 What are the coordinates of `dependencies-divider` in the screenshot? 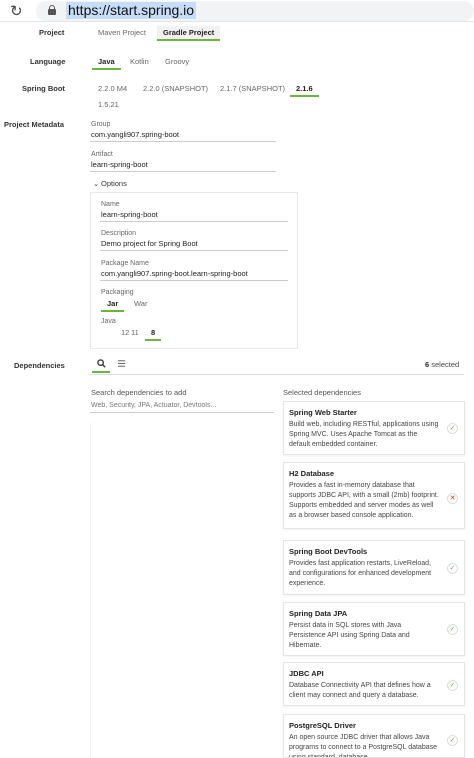 It's located at (277, 374).